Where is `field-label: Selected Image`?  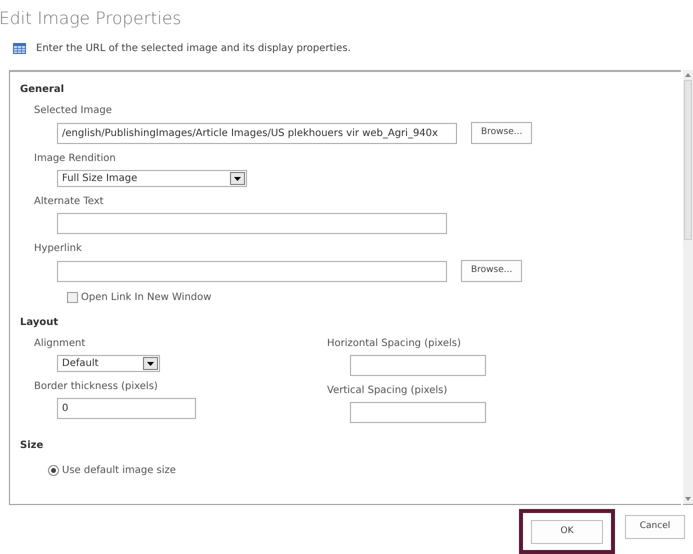 field-label: Selected Image is located at coordinates (73, 111).